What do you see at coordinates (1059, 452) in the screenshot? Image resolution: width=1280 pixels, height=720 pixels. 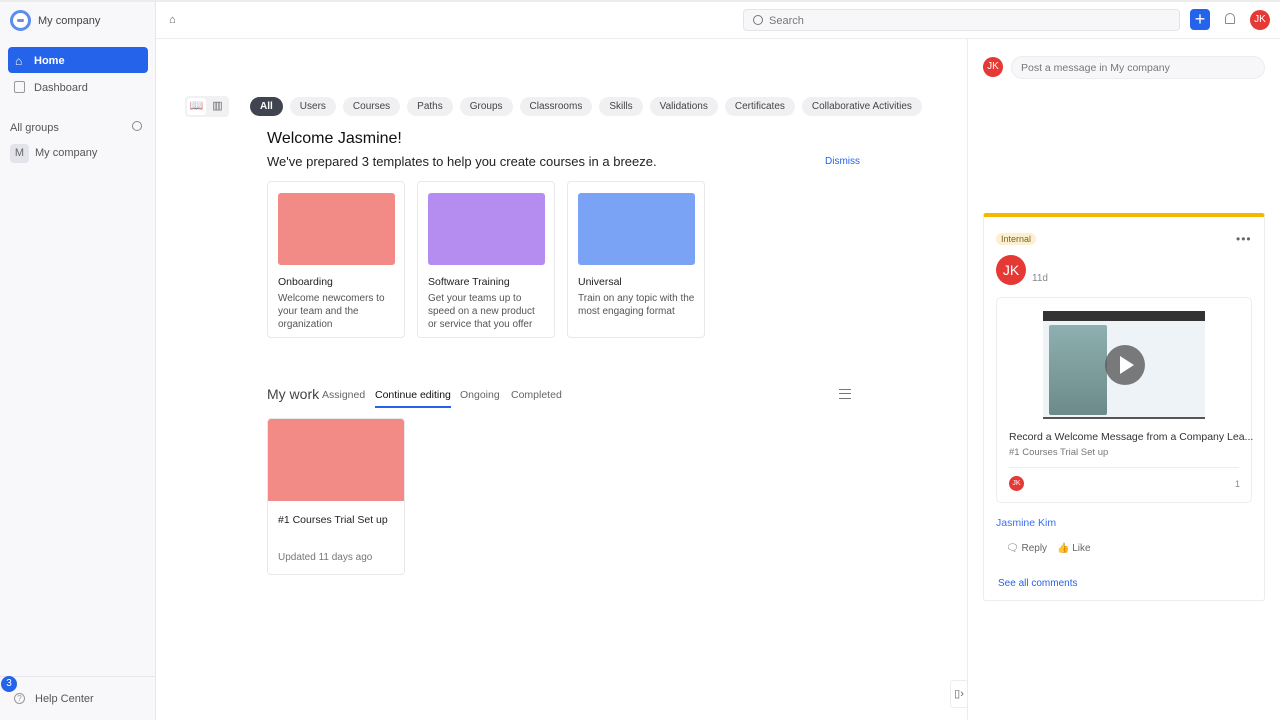 I see `video-course: #1 Courses Trial Set up` at bounding box center [1059, 452].